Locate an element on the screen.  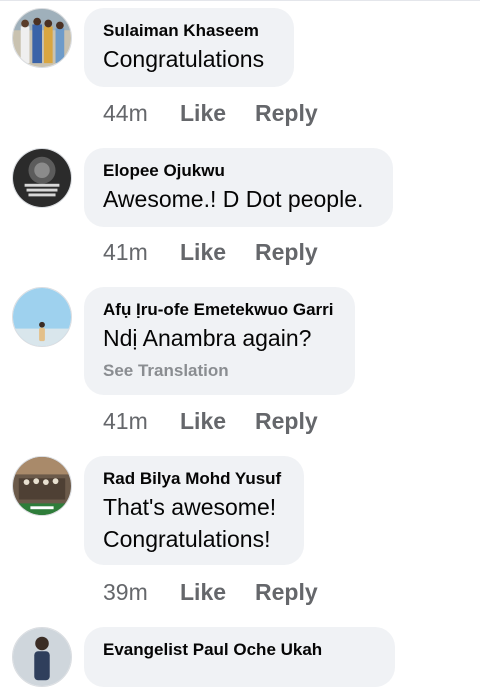
avatar-photo-group-icon is located at coordinates (42, 38).